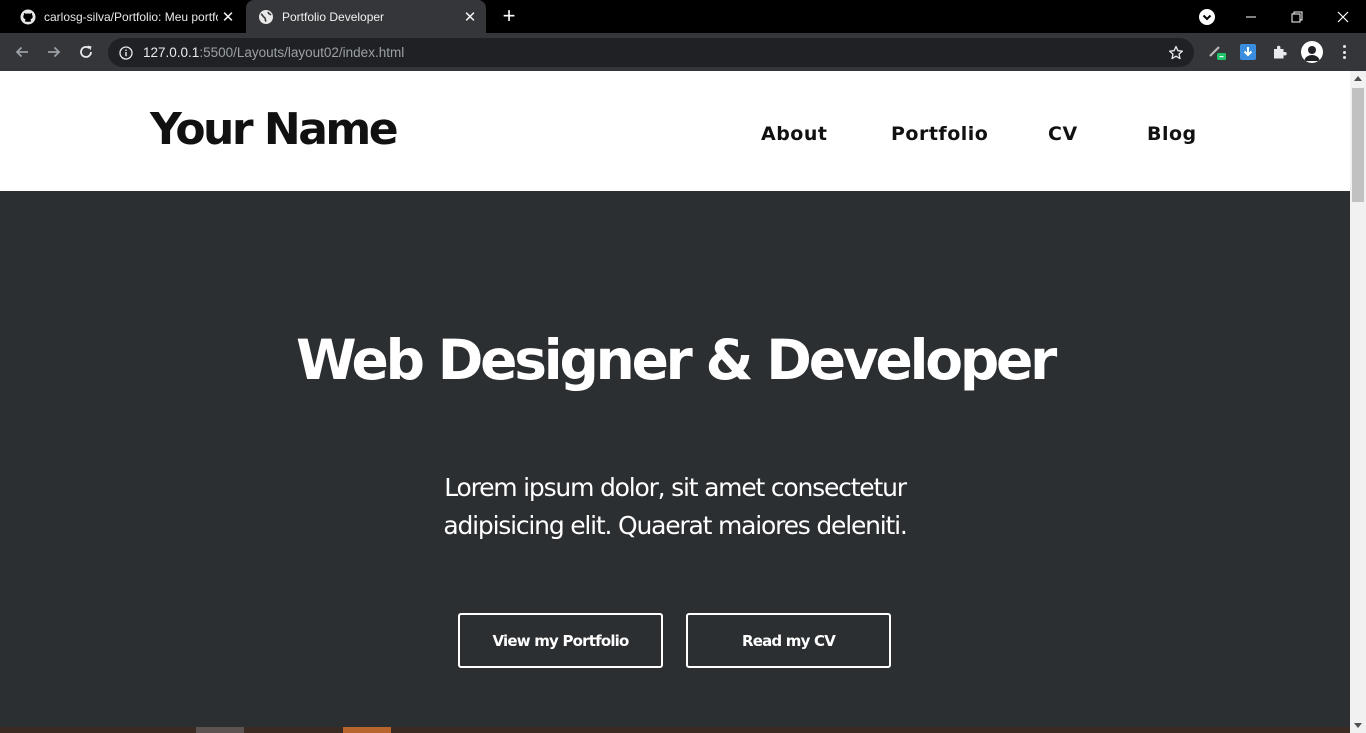 The height and width of the screenshot is (733, 1366). Describe the element at coordinates (1248, 52) in the screenshot. I see `download-extension-icon` at that location.